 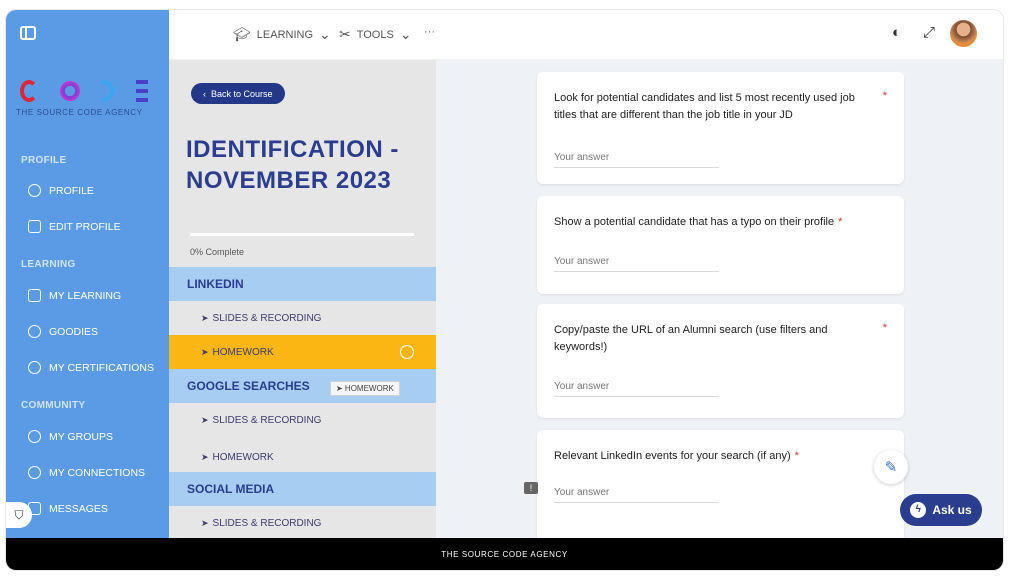 I want to click on shield-icon: ⛉, so click(x=19, y=515).